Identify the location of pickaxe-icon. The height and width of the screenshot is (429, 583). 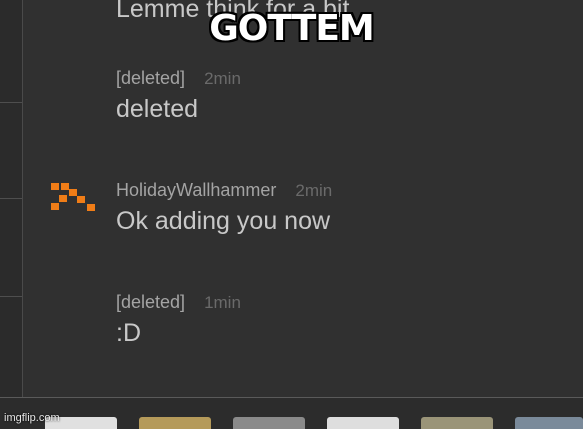
(73, 197).